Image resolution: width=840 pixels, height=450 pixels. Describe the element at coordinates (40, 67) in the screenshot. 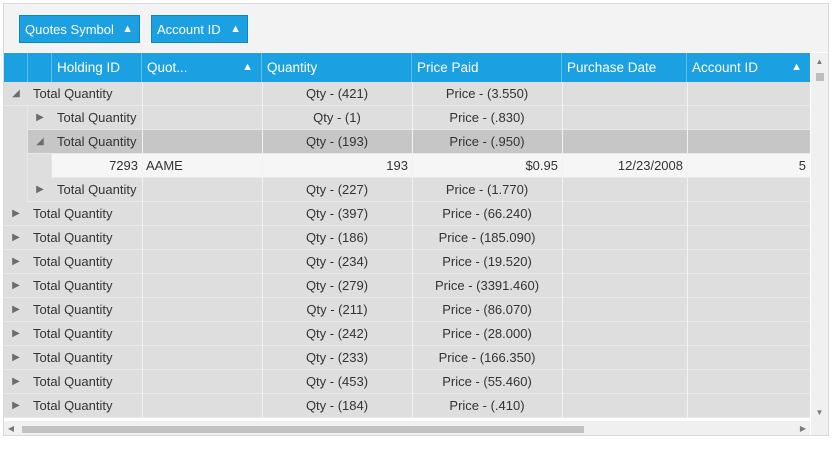

I see `indent-header` at that location.